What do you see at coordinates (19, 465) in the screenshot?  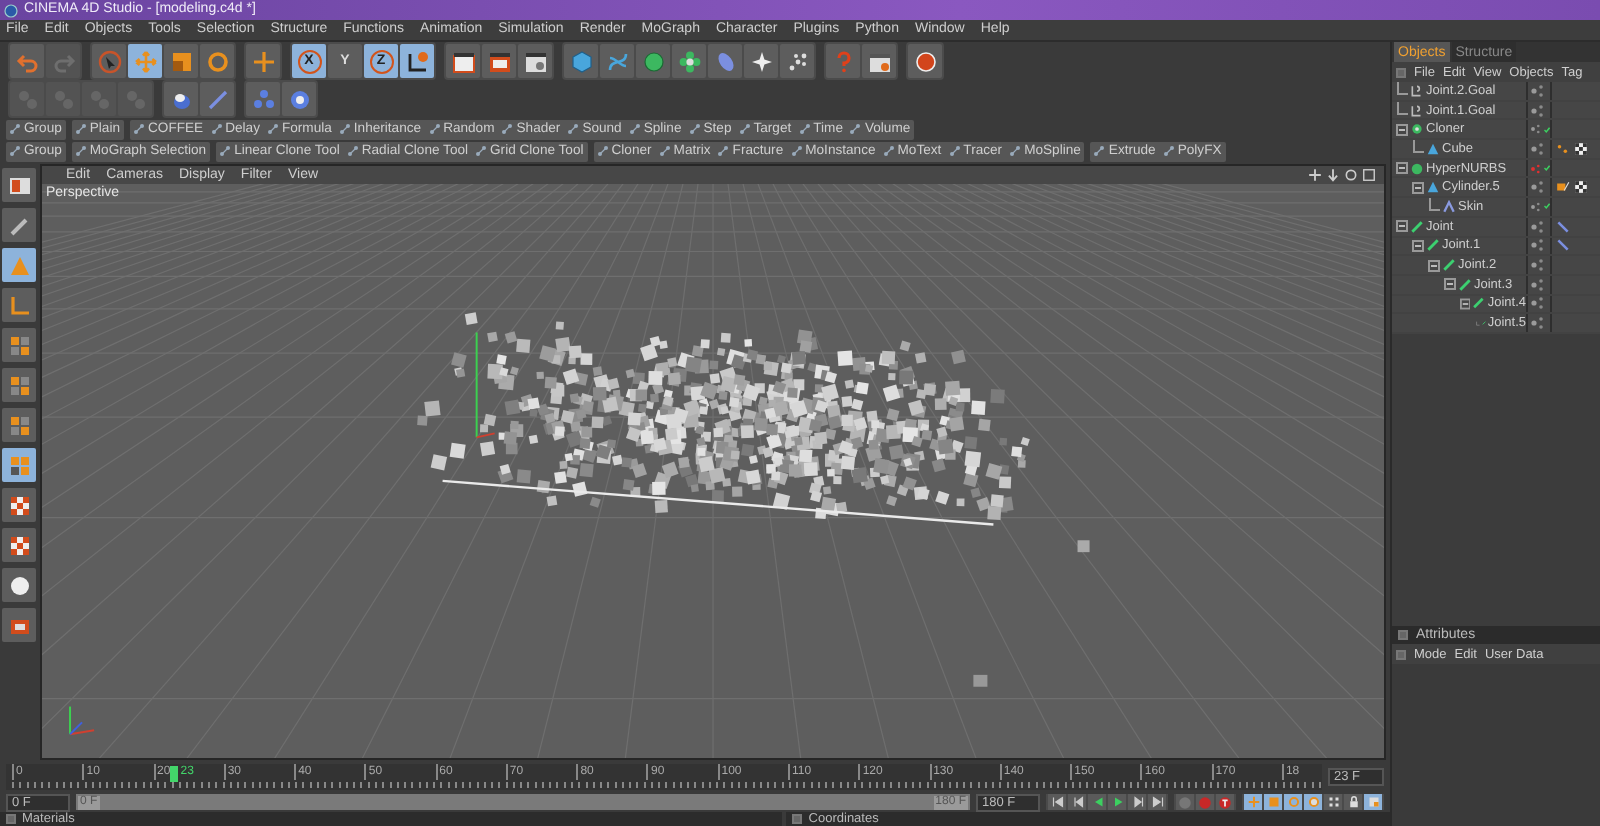 I see `grid-icon` at bounding box center [19, 465].